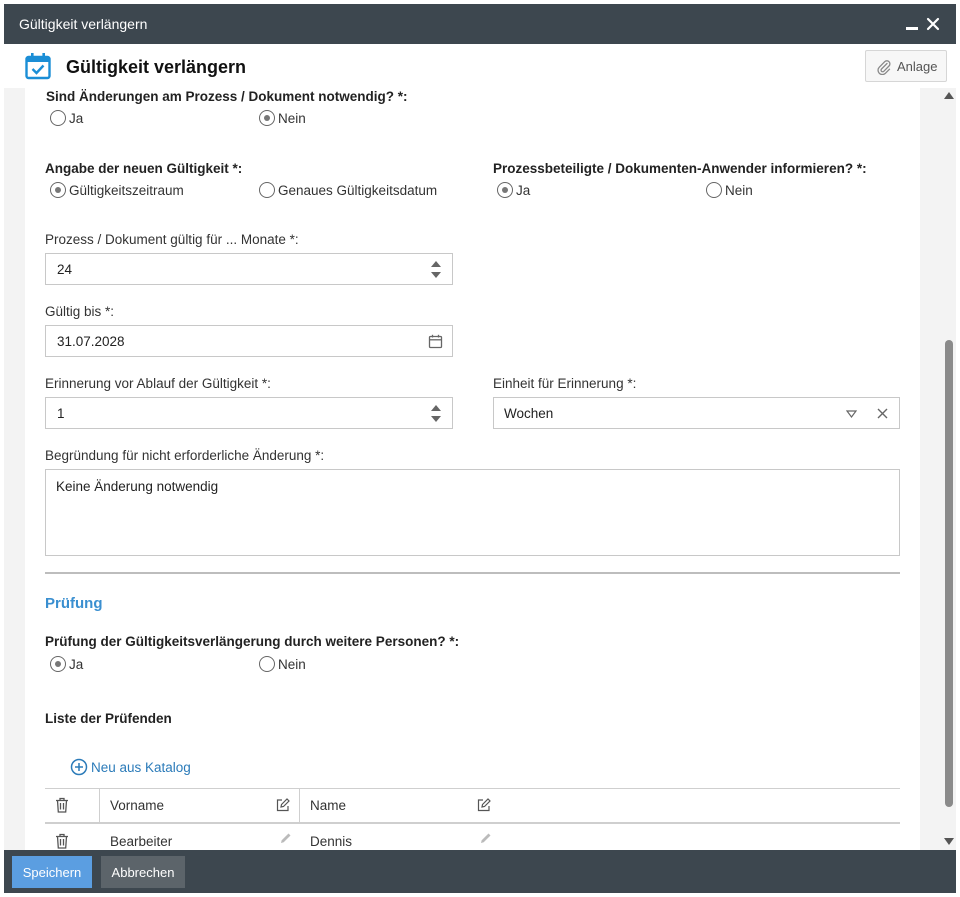 The image size is (960, 897). I want to click on valid-until-date-input: 31.07.2028, so click(249, 341).